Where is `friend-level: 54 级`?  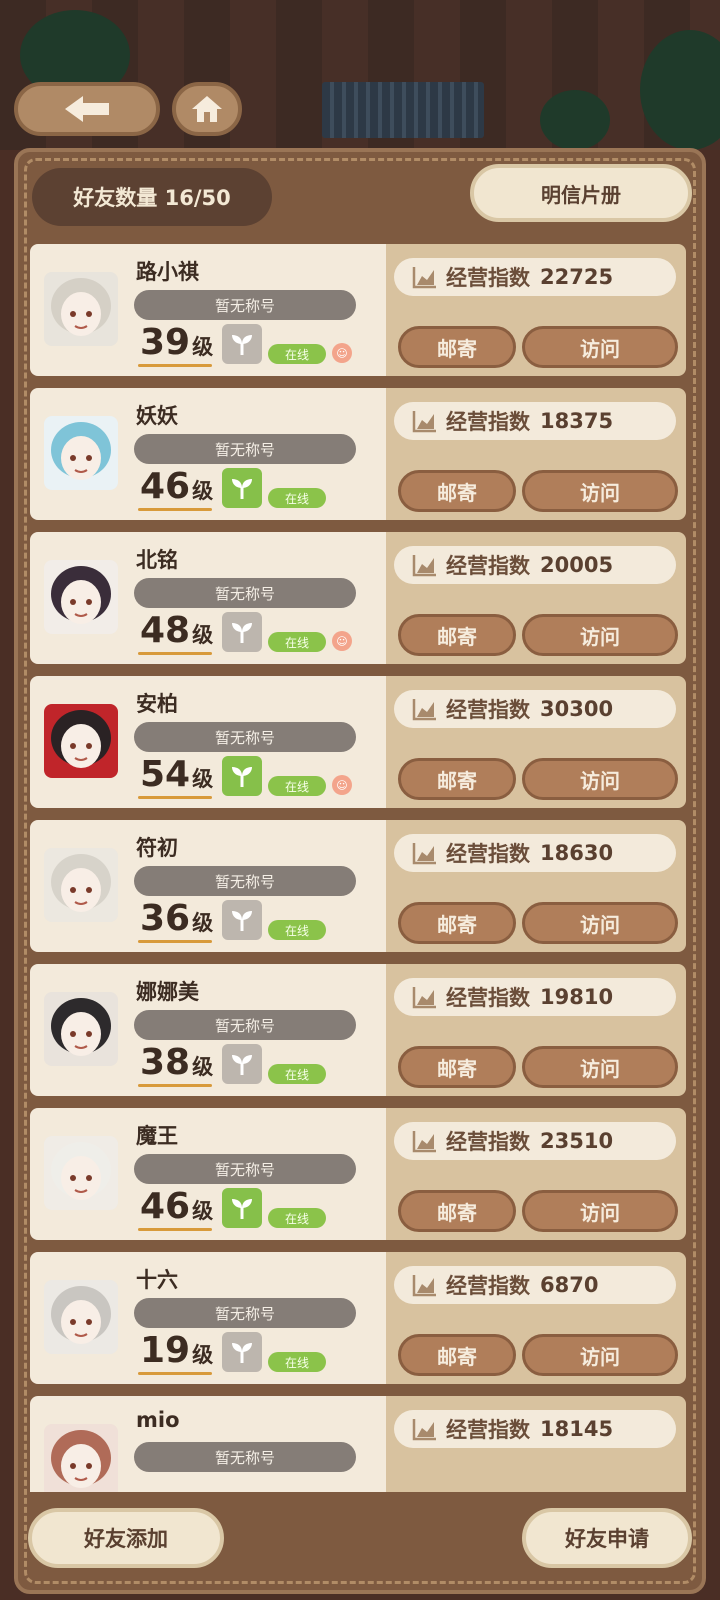 friend-level: 54 级 is located at coordinates (176, 776).